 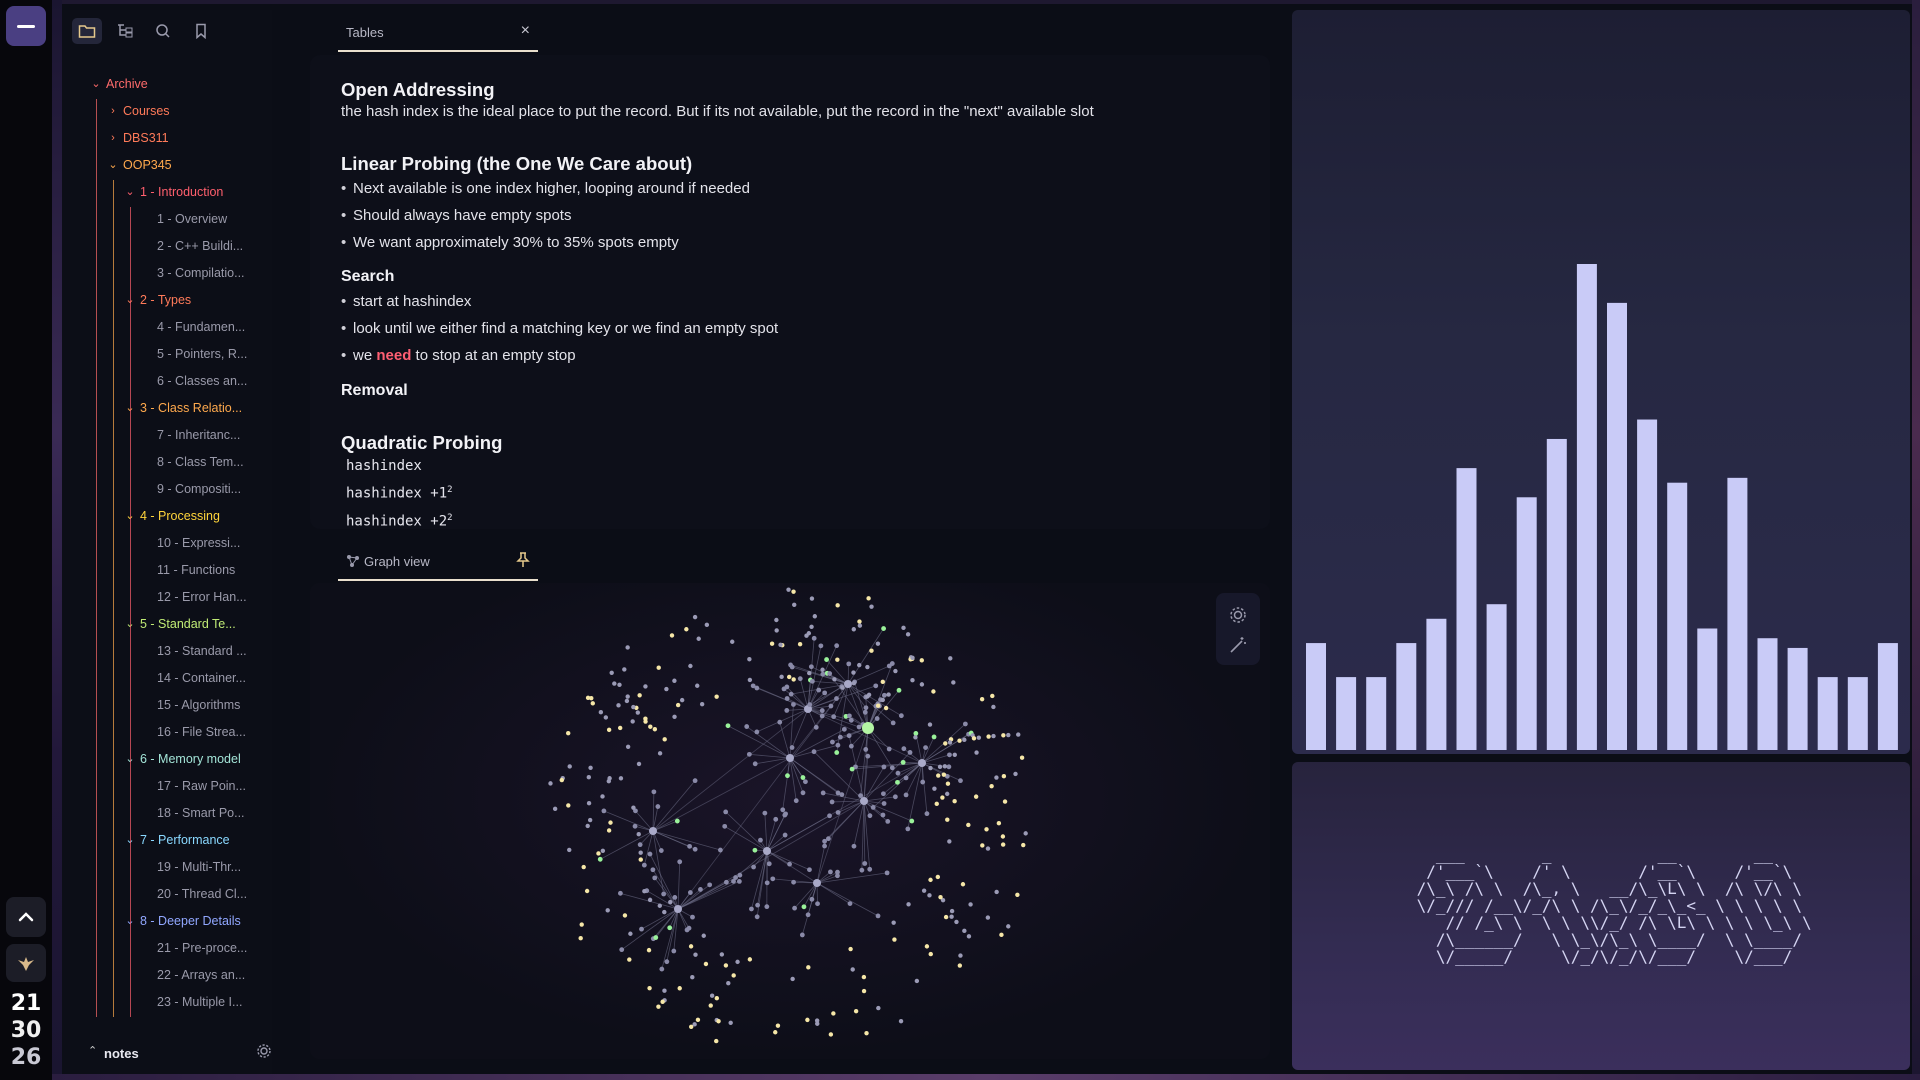 I want to click on vault-switcher: ⌃ notes, so click(x=167, y=1052).